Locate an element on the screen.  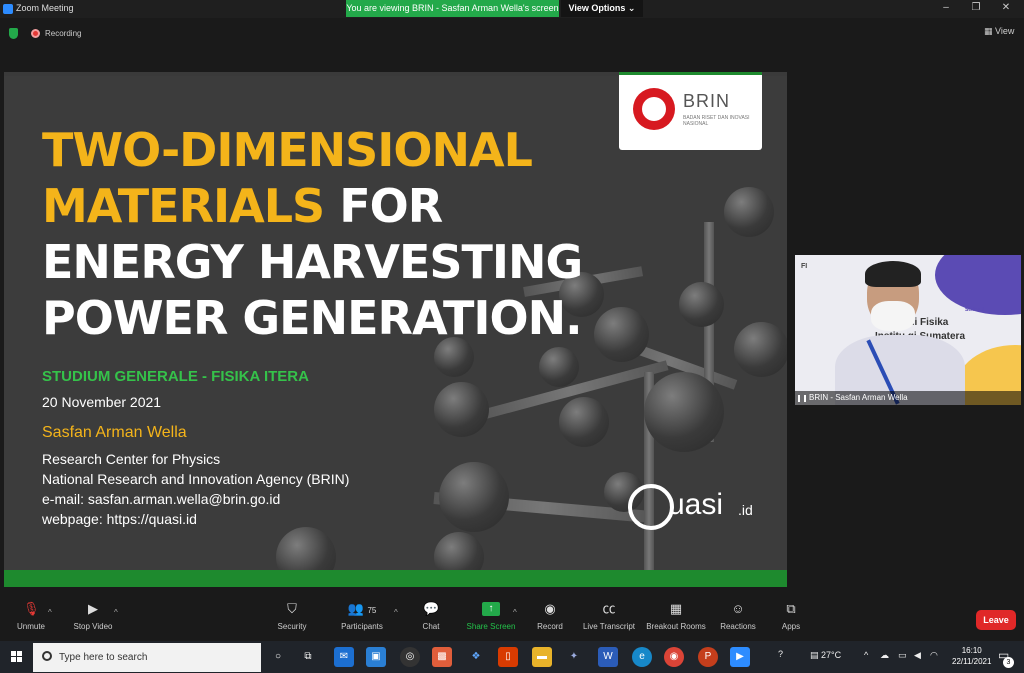
slide-title-line2: MATERIALS FOR is located at coordinates (242, 206).